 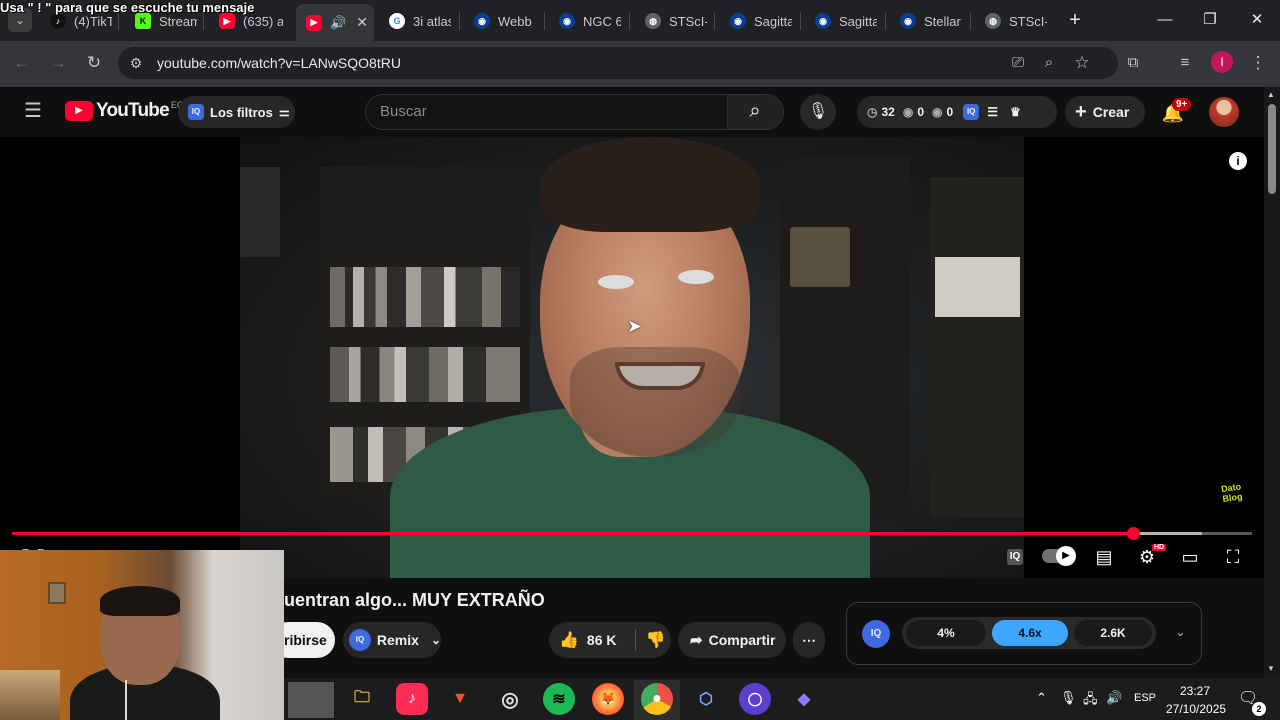 I want to click on tab-google-search: G 3i atlas, so click(x=420, y=21).